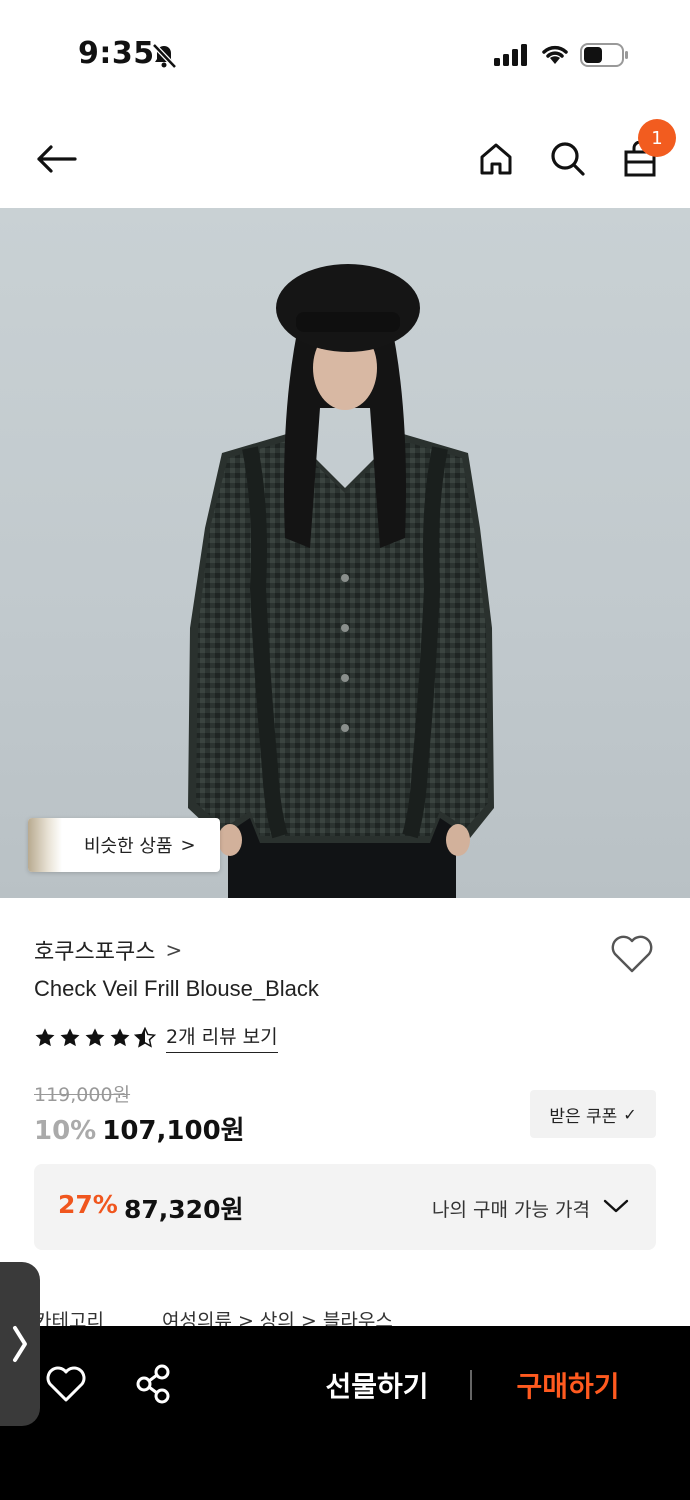  I want to click on buy-button: 구매하기, so click(568, 1385).